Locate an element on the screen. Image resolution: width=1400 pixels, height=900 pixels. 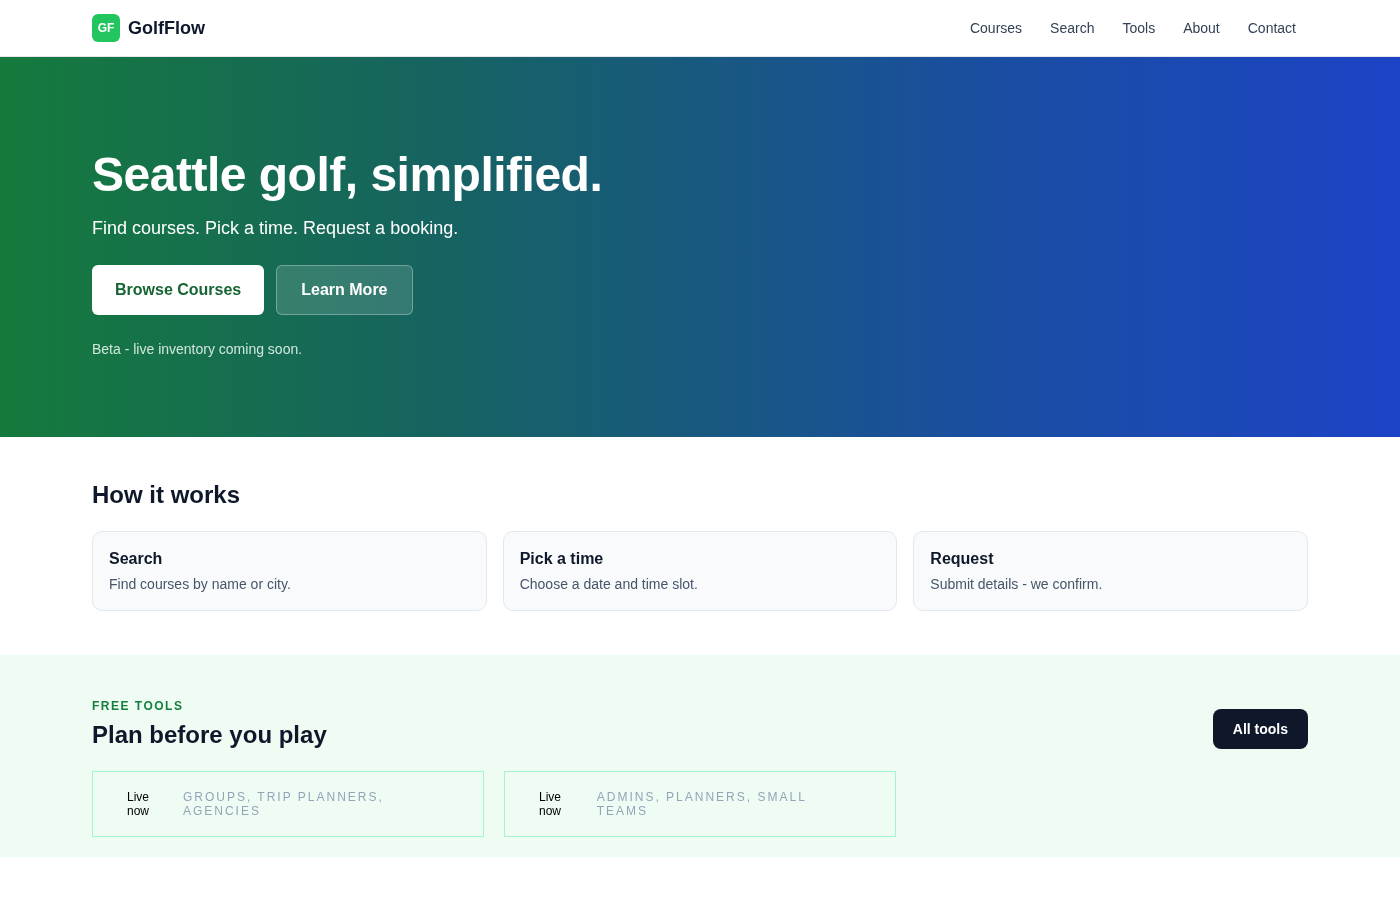
beta-note: Beta - live inventory coming soon. is located at coordinates (198, 349).